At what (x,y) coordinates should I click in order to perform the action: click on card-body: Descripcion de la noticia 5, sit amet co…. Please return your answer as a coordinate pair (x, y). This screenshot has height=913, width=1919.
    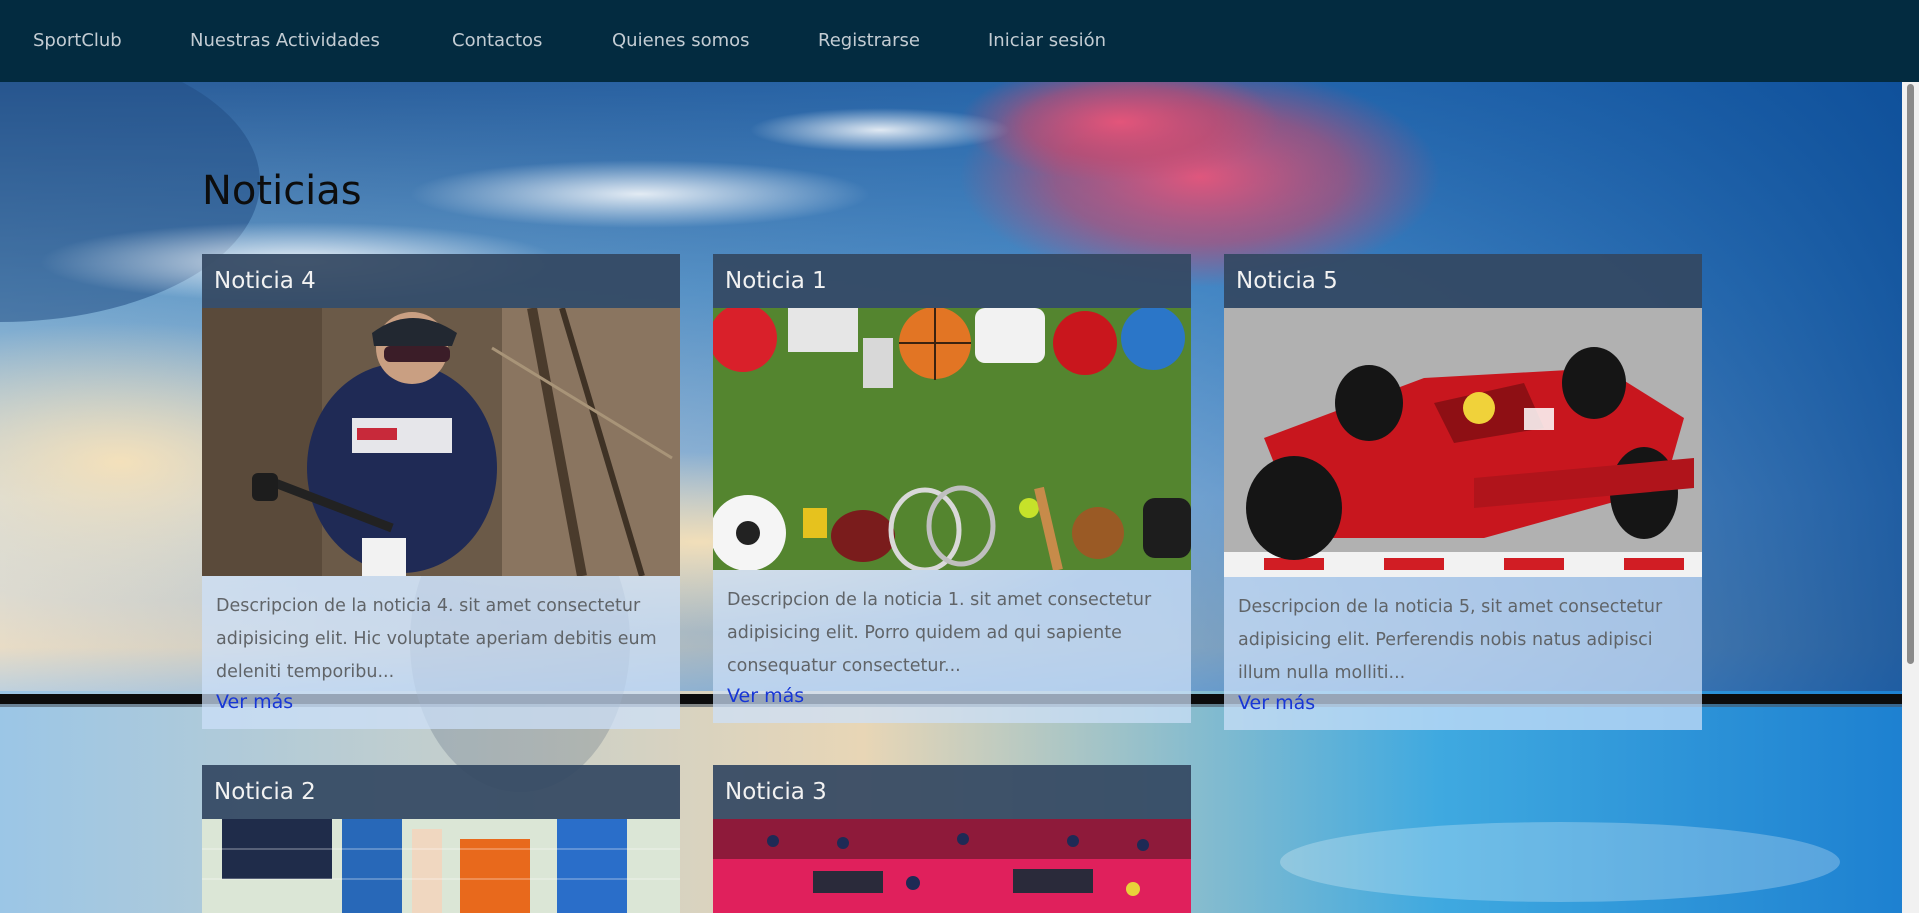
    Looking at the image, I should click on (1463, 653).